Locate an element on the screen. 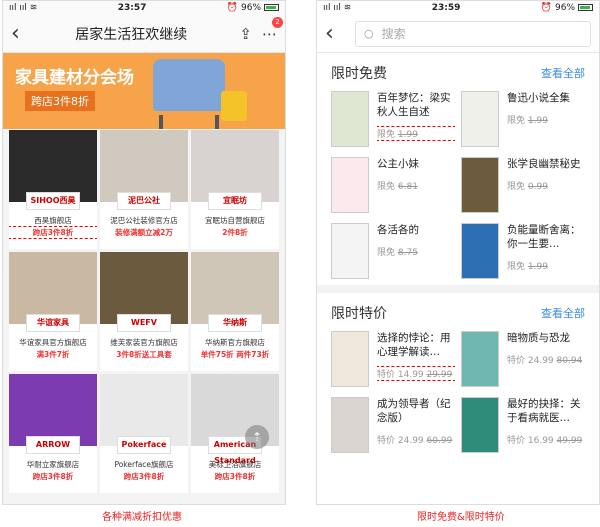 The image size is (600, 527). book-item: 百年梦忆：梁实秋人生自述 限免 1.99 is located at coordinates (393, 120).